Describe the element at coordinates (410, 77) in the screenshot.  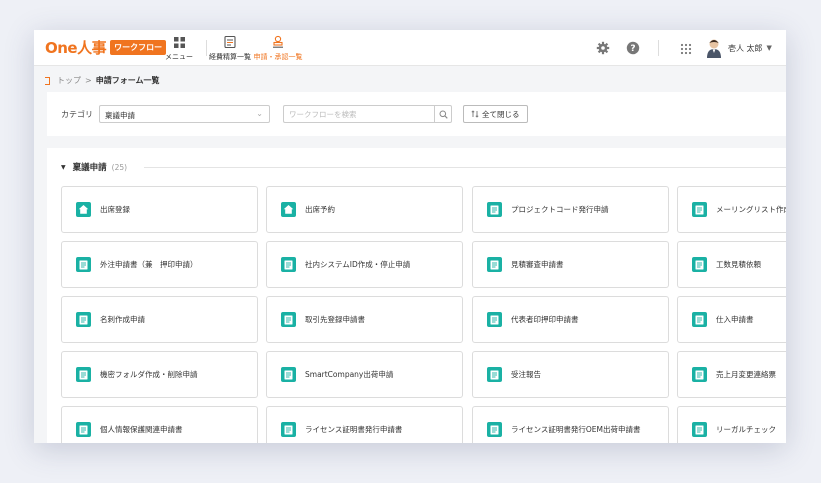
I see `breadcrumb: トップ > 申請フォーム一覧` at that location.